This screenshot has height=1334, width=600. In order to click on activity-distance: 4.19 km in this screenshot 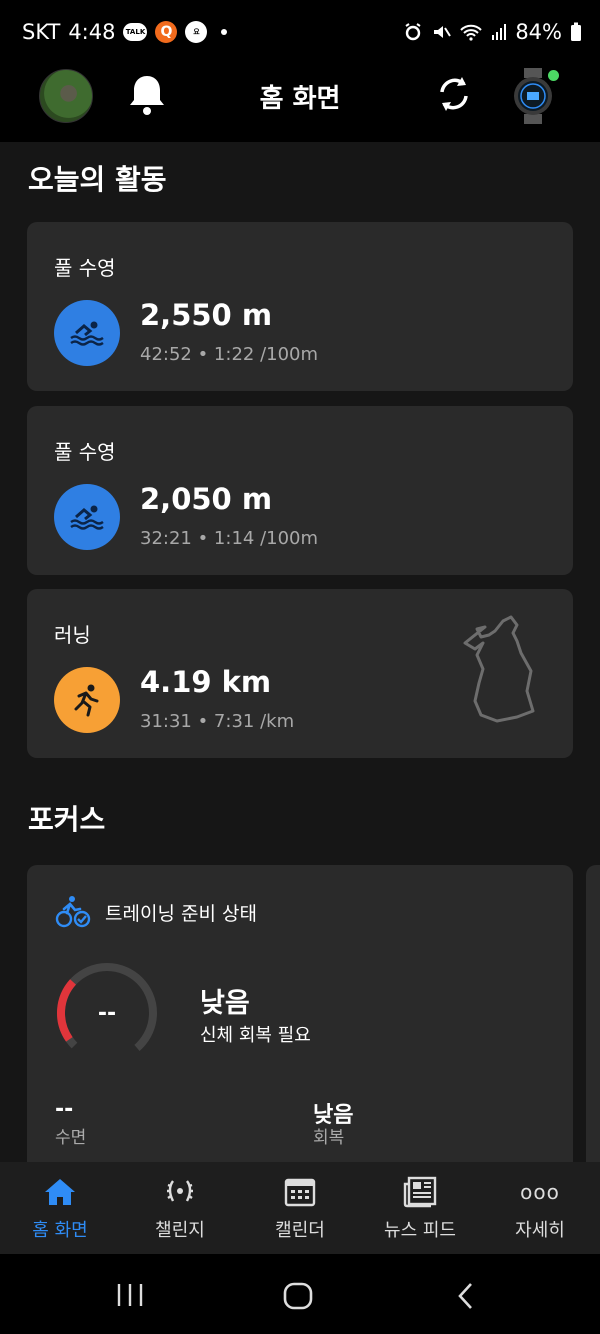, I will do `click(206, 682)`.